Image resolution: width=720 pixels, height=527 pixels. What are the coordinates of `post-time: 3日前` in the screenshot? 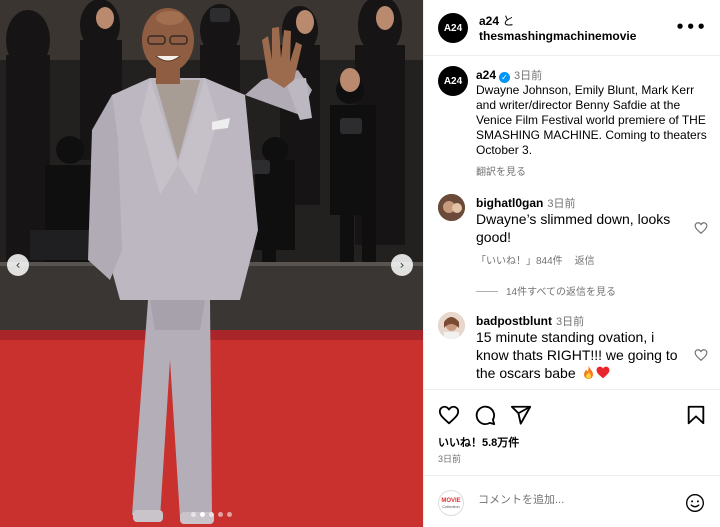 It's located at (449, 458).